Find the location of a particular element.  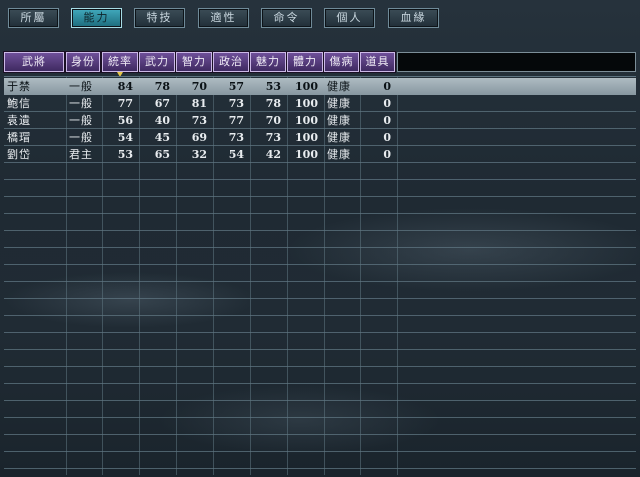

tab-aptitude: 適性 is located at coordinates (223, 18).